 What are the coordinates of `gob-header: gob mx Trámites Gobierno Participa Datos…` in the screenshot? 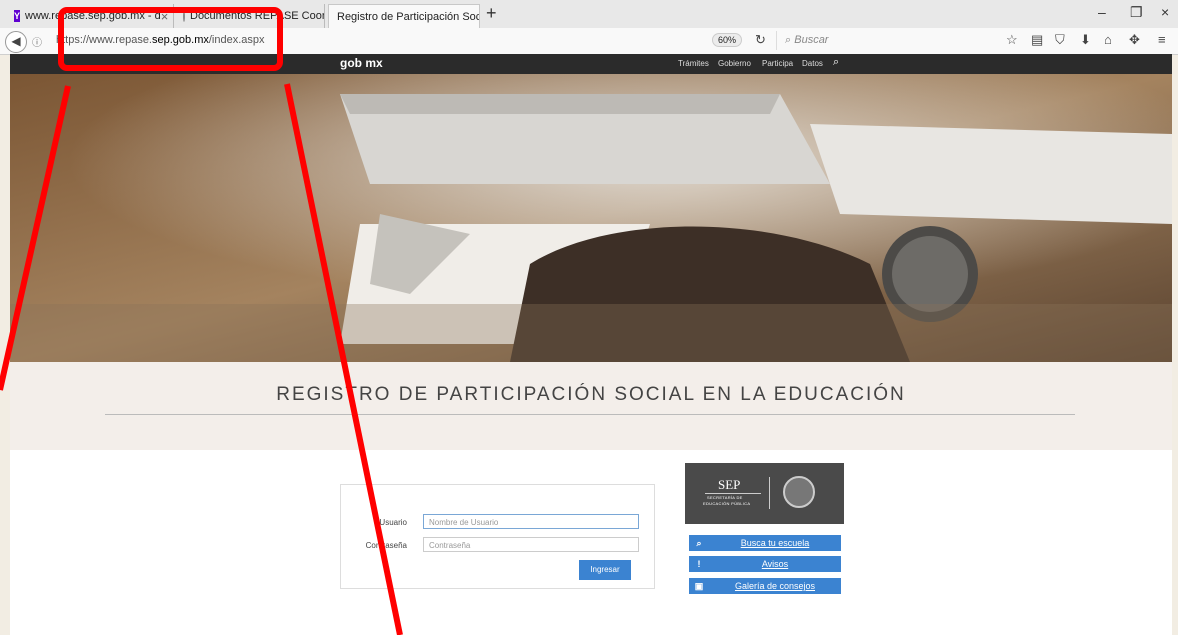 It's located at (591, 64).